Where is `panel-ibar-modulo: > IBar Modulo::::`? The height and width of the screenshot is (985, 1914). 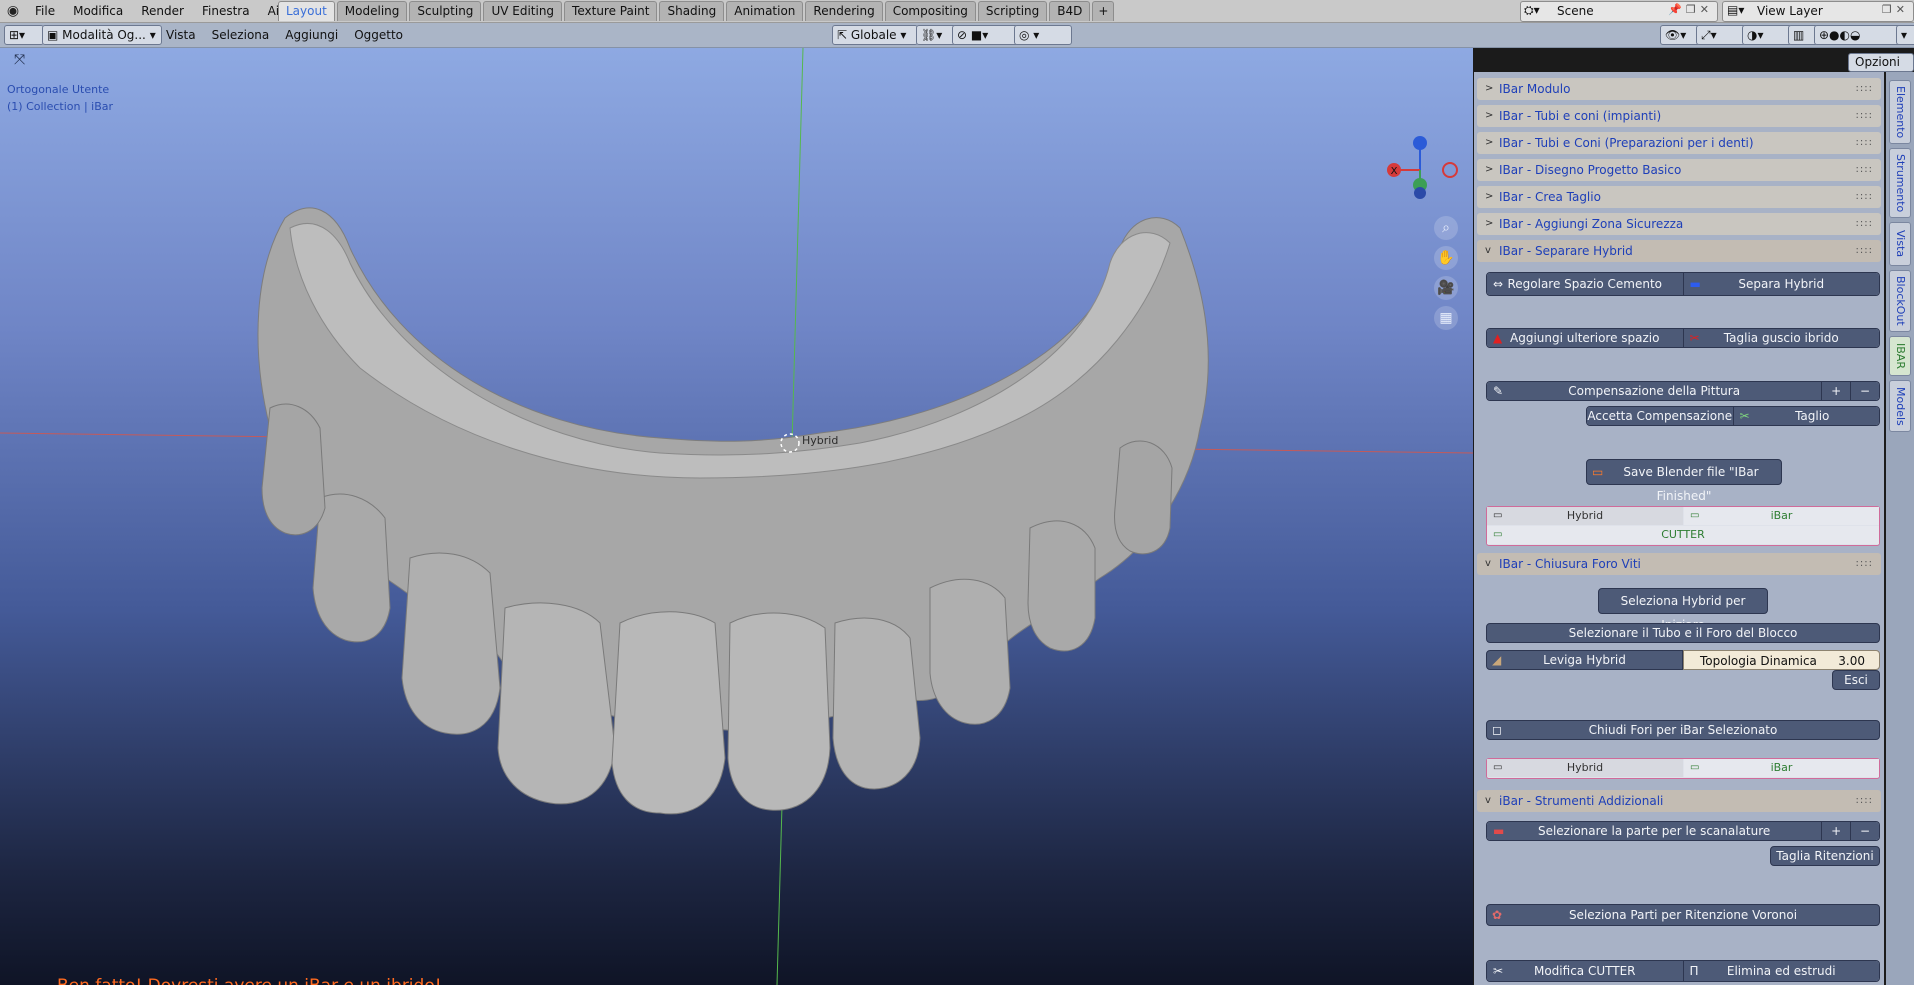 panel-ibar-modulo: > IBar Modulo:::: is located at coordinates (1679, 89).